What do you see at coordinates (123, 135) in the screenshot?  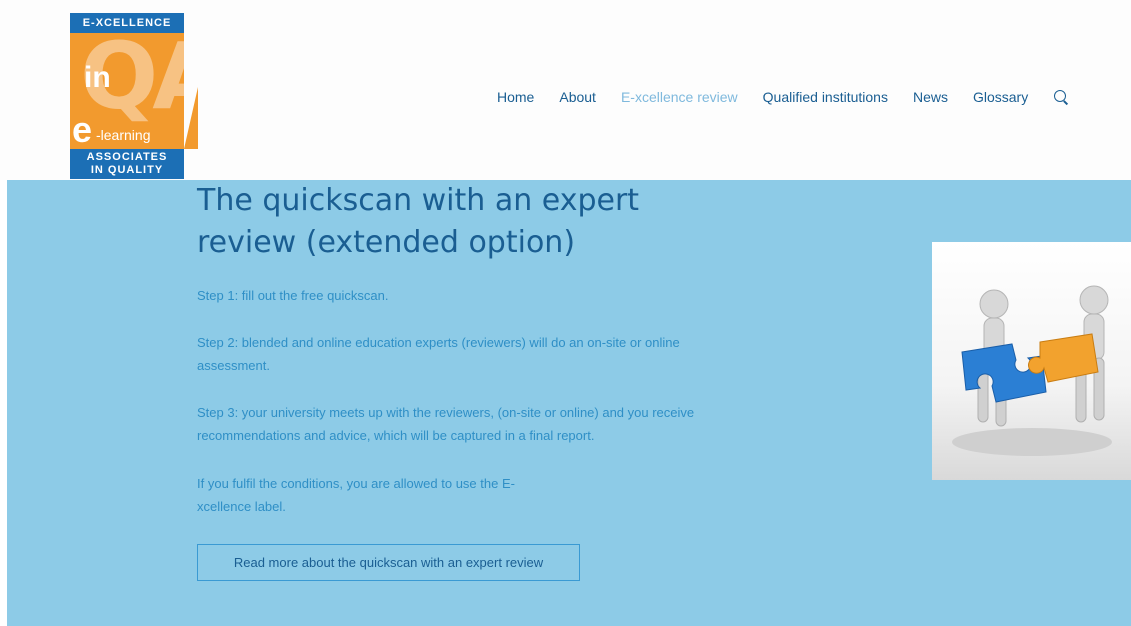 I see `logo-learning-text: -learning` at bounding box center [123, 135].